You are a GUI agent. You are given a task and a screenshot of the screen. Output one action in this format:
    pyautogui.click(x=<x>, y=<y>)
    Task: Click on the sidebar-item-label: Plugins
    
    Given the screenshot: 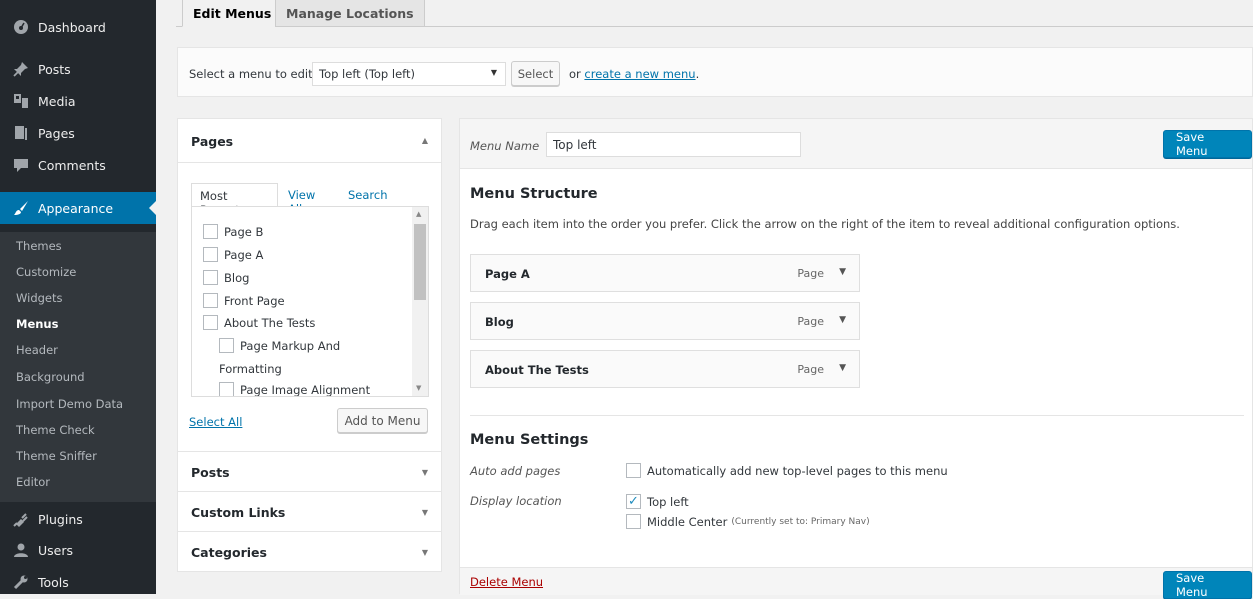 What is the action you would take?
    pyautogui.click(x=60, y=519)
    